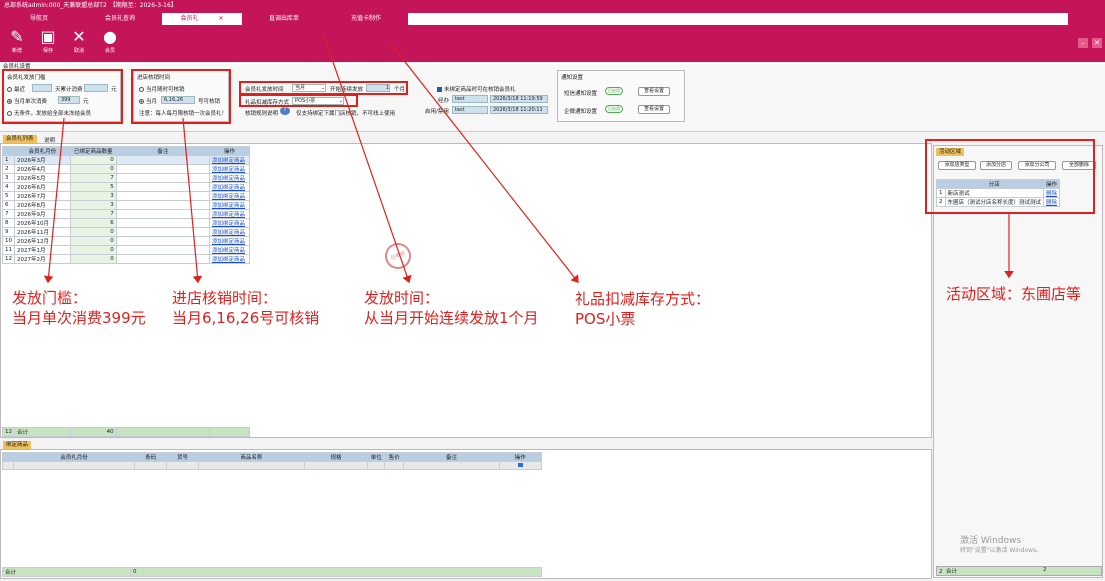  What do you see at coordinates (1014, 294) in the screenshot?
I see `annotation-region: 活动区域：东圃店等` at bounding box center [1014, 294].